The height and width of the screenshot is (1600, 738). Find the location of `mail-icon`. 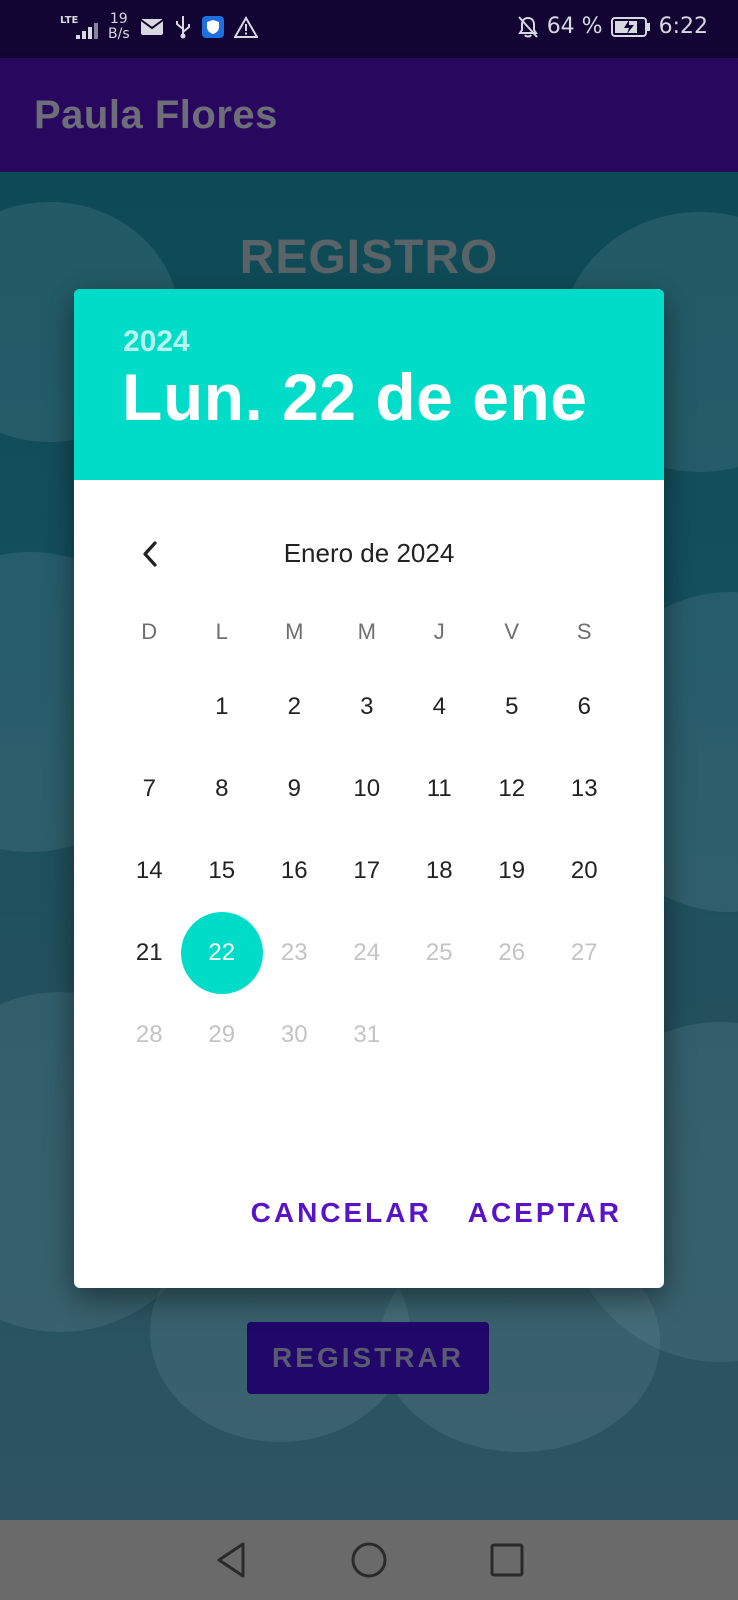

mail-icon is located at coordinates (152, 27).